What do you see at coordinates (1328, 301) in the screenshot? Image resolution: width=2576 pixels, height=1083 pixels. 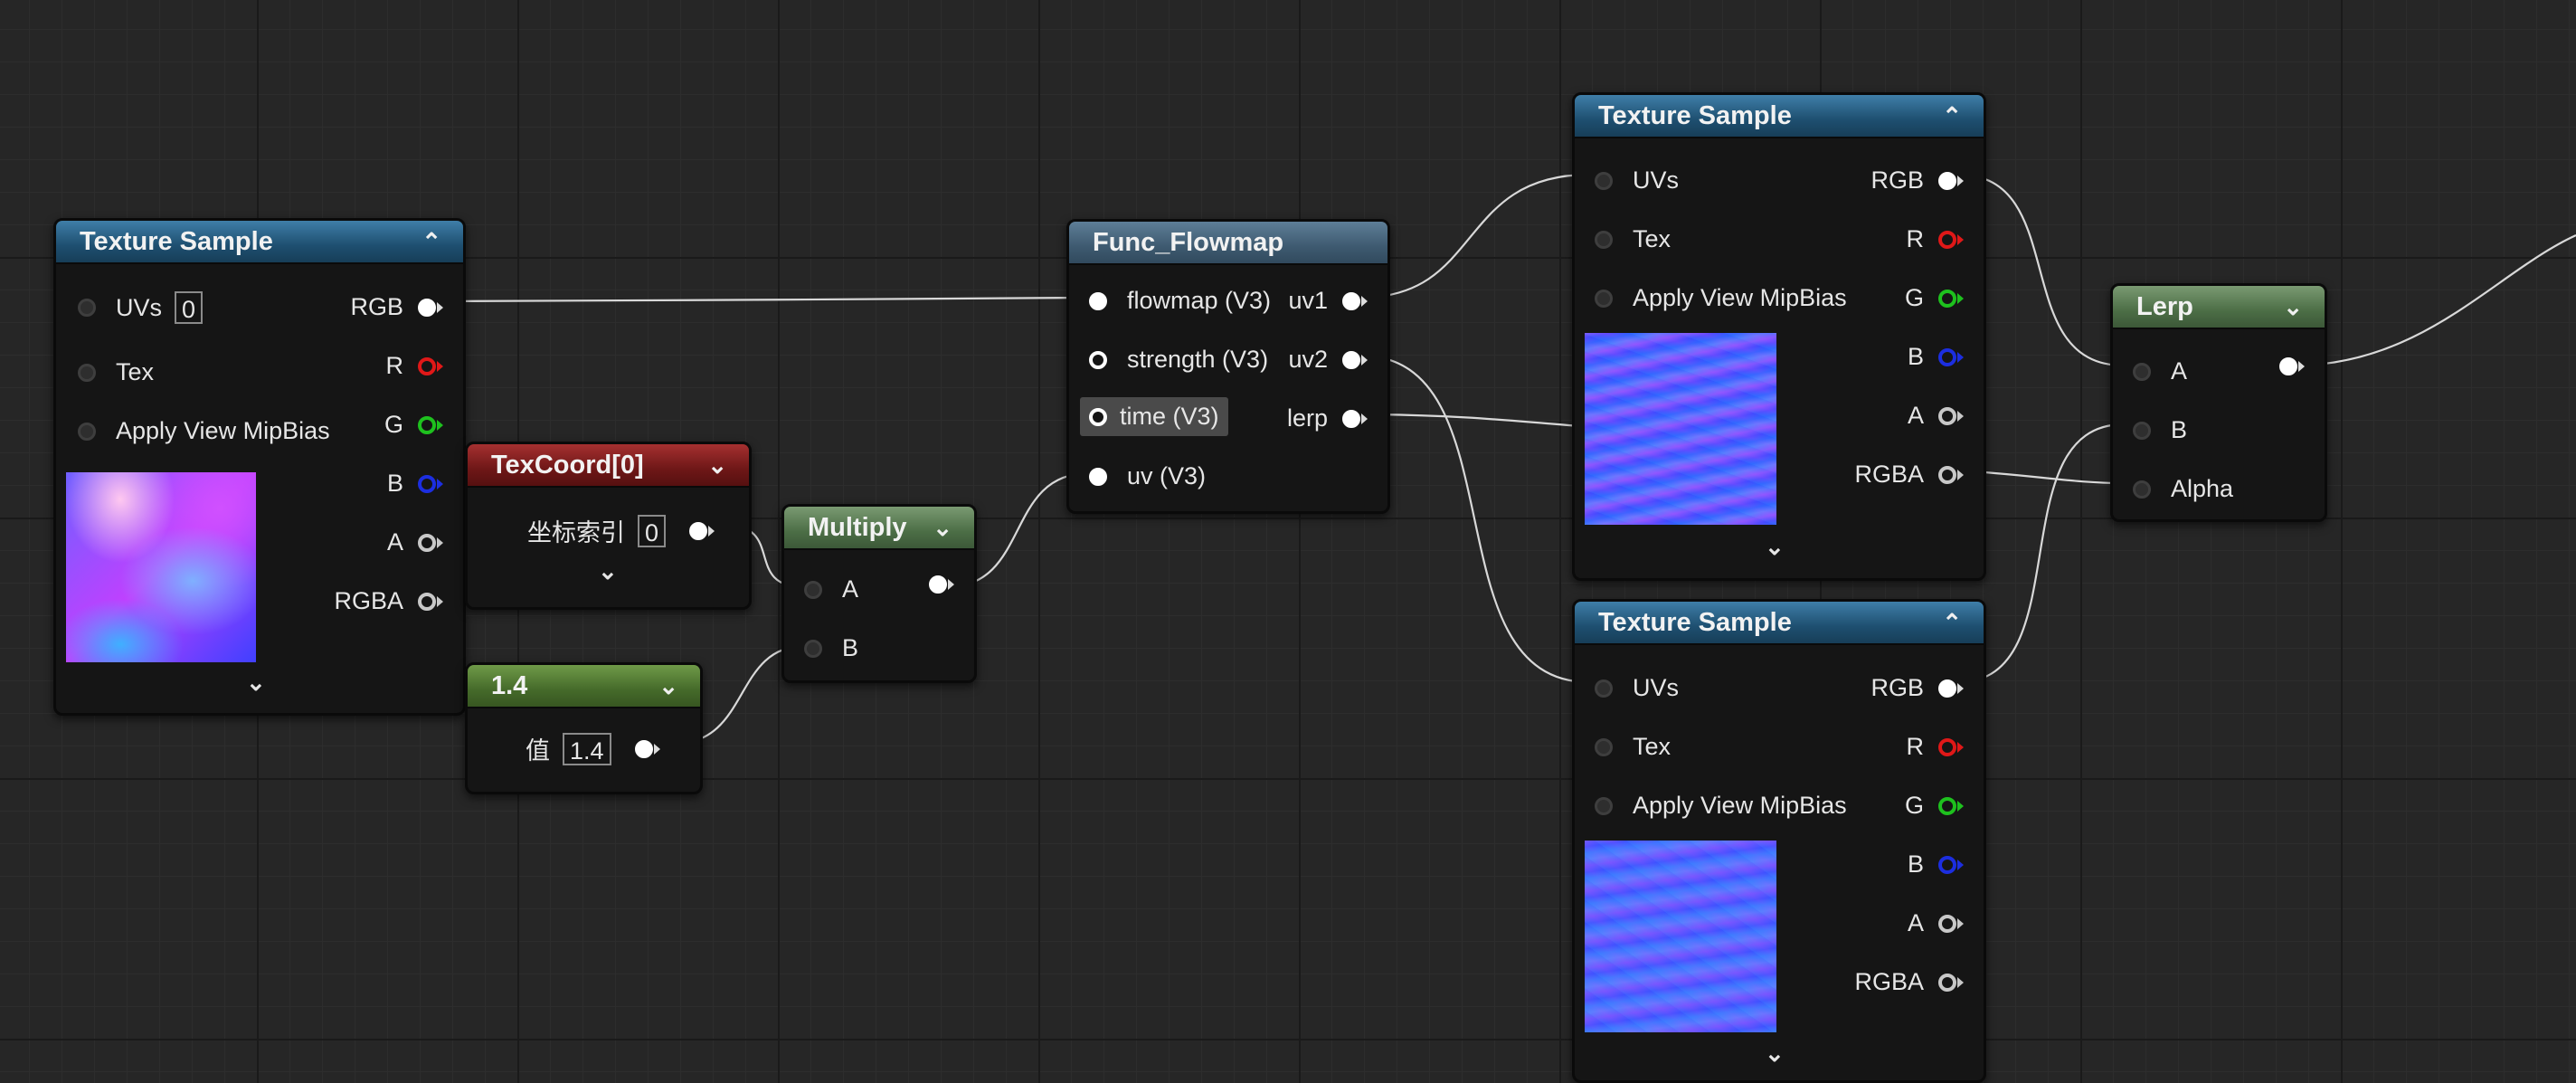 I see `output-uv1: uv1` at bounding box center [1328, 301].